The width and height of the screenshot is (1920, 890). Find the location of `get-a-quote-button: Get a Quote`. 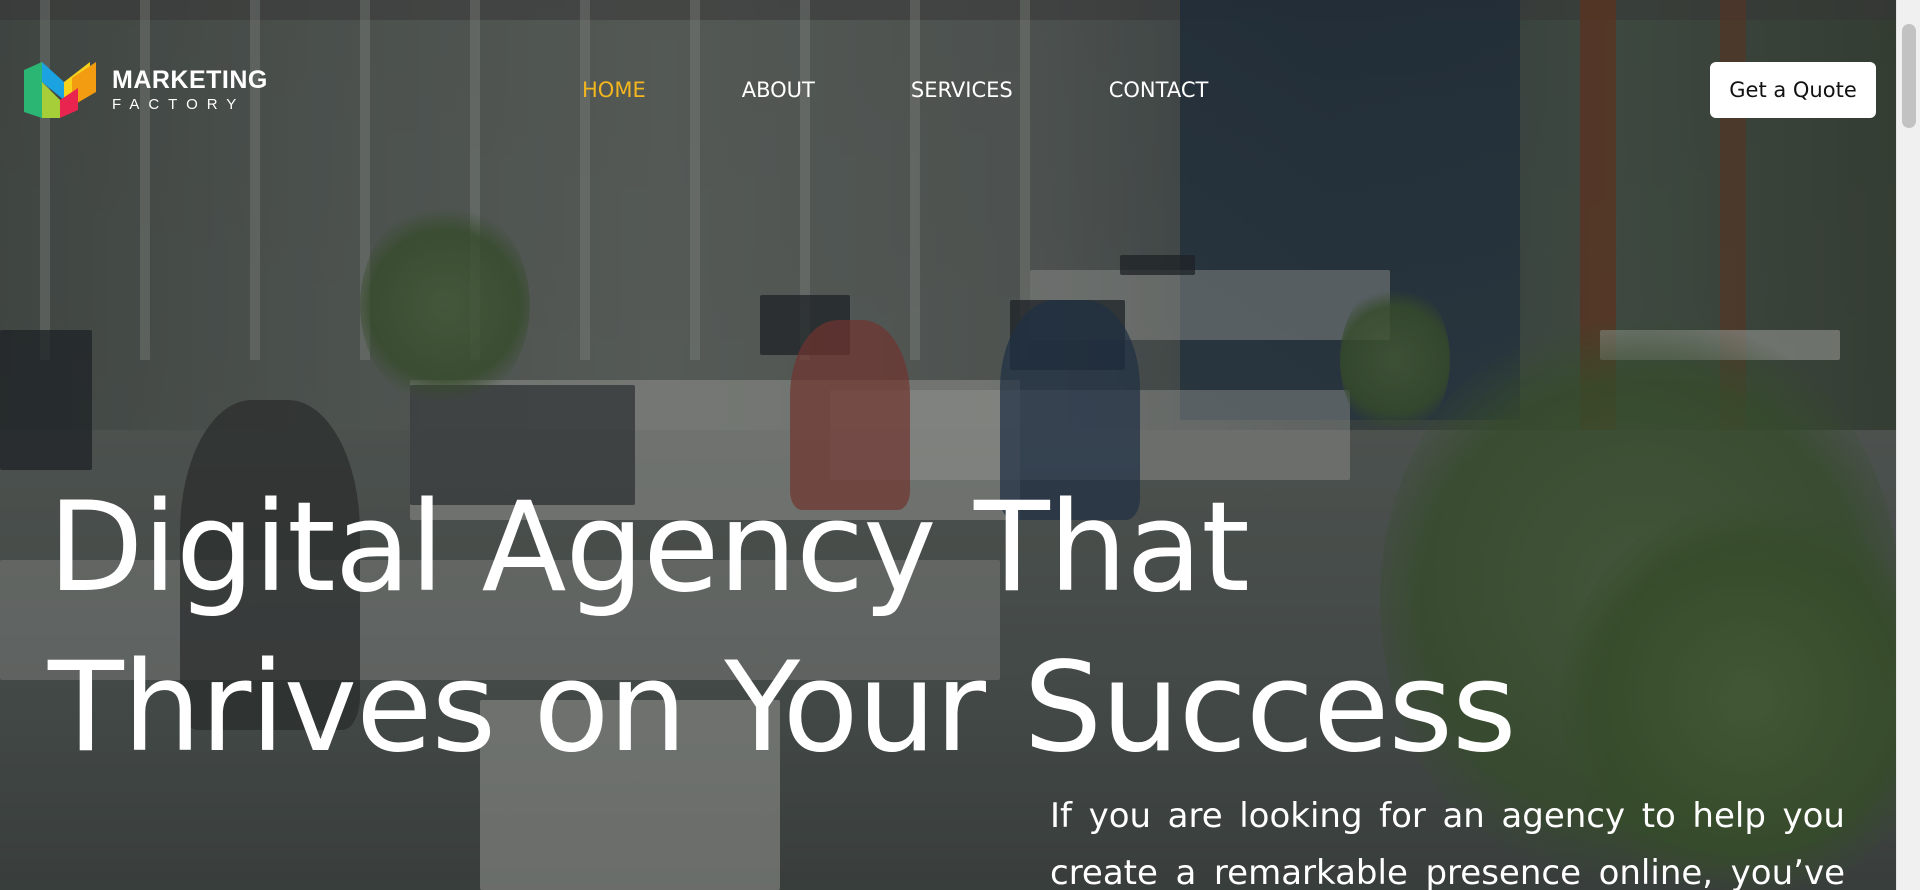

get-a-quote-button: Get a Quote is located at coordinates (1793, 90).